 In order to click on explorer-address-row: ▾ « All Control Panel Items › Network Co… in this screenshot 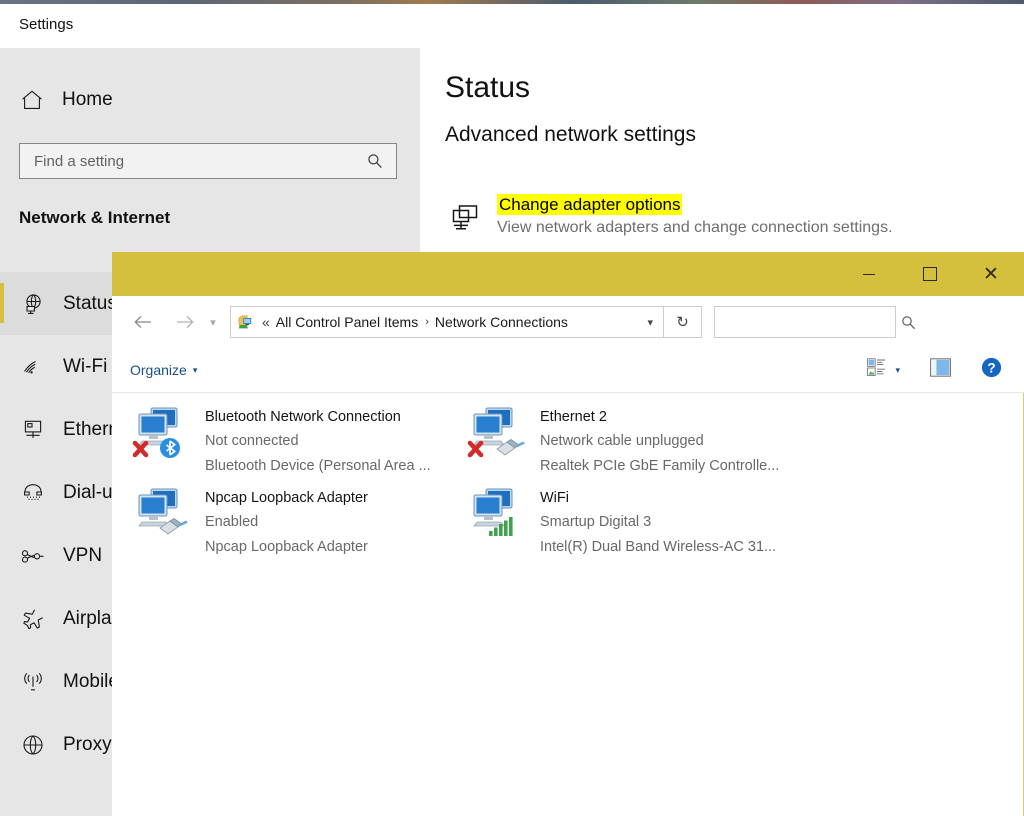, I will do `click(568, 322)`.